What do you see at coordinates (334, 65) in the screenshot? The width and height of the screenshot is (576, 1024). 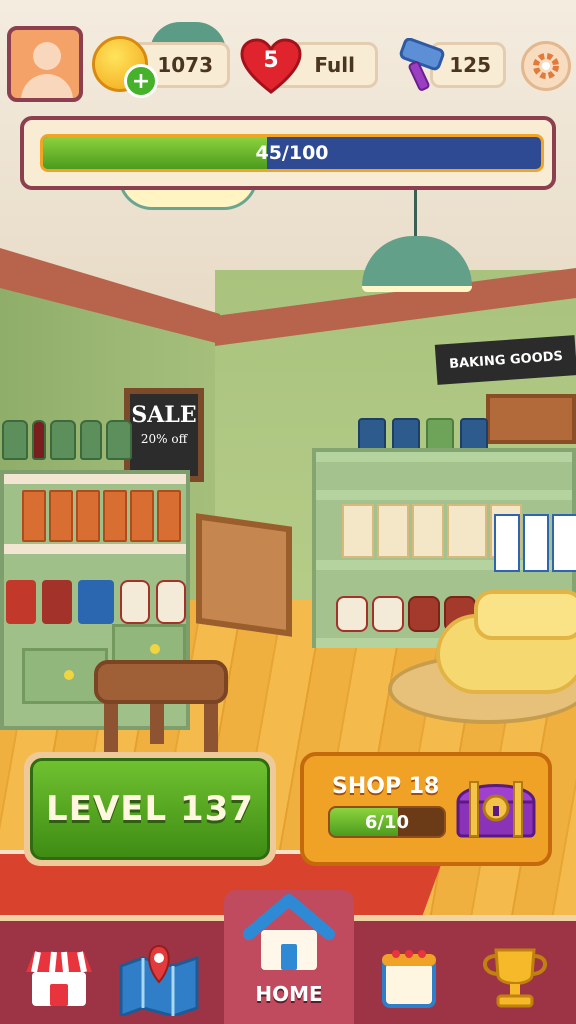 I see `lives-status: Full` at bounding box center [334, 65].